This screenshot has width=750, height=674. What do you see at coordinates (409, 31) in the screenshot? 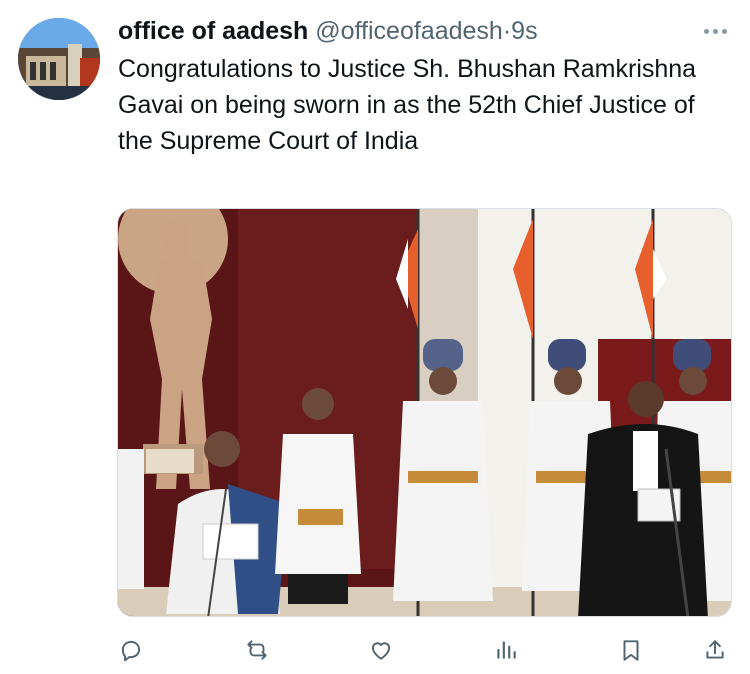
I see `handle: @officeofaadesh` at bounding box center [409, 31].